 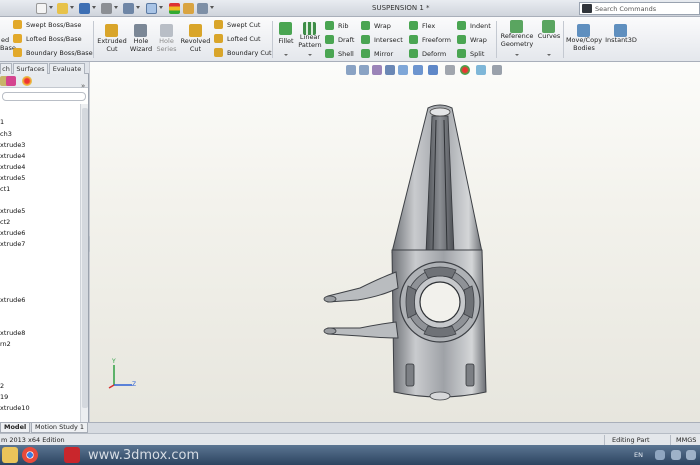 What do you see at coordinates (676, 455) in the screenshot?
I see `volume-tray-icon` at bounding box center [676, 455].